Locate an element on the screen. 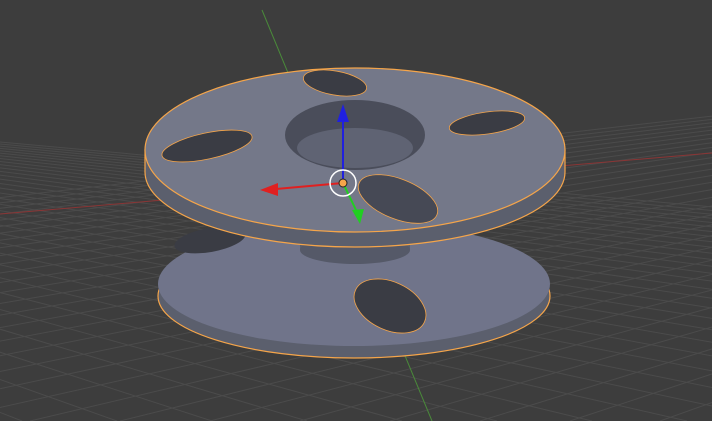 The height and width of the screenshot is (421, 712). grid-line is located at coordinates (11, 416).